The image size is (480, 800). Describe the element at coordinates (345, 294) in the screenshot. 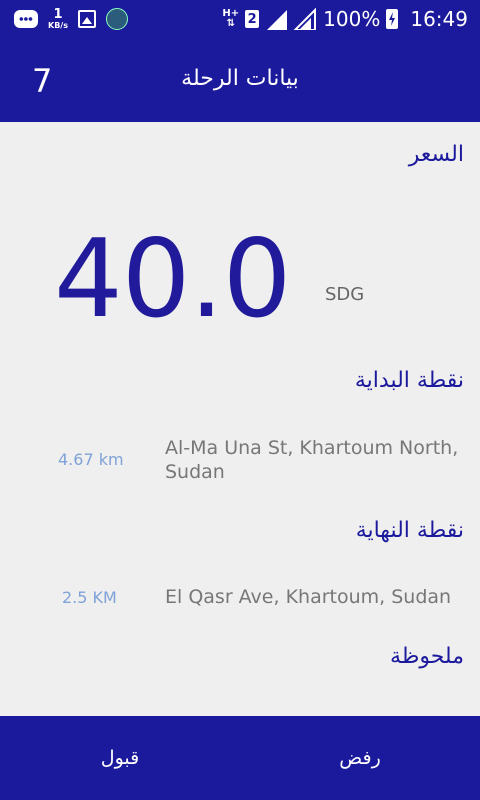

I see `currency-label: SDG` at that location.